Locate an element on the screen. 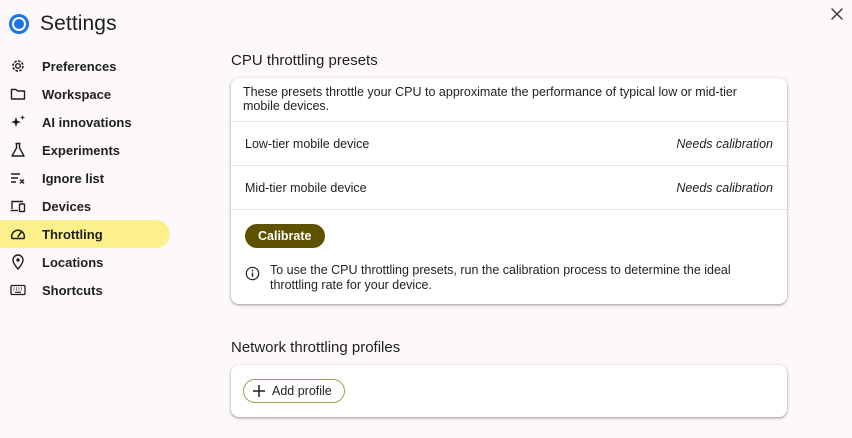  sparkle-icon is located at coordinates (18, 121).